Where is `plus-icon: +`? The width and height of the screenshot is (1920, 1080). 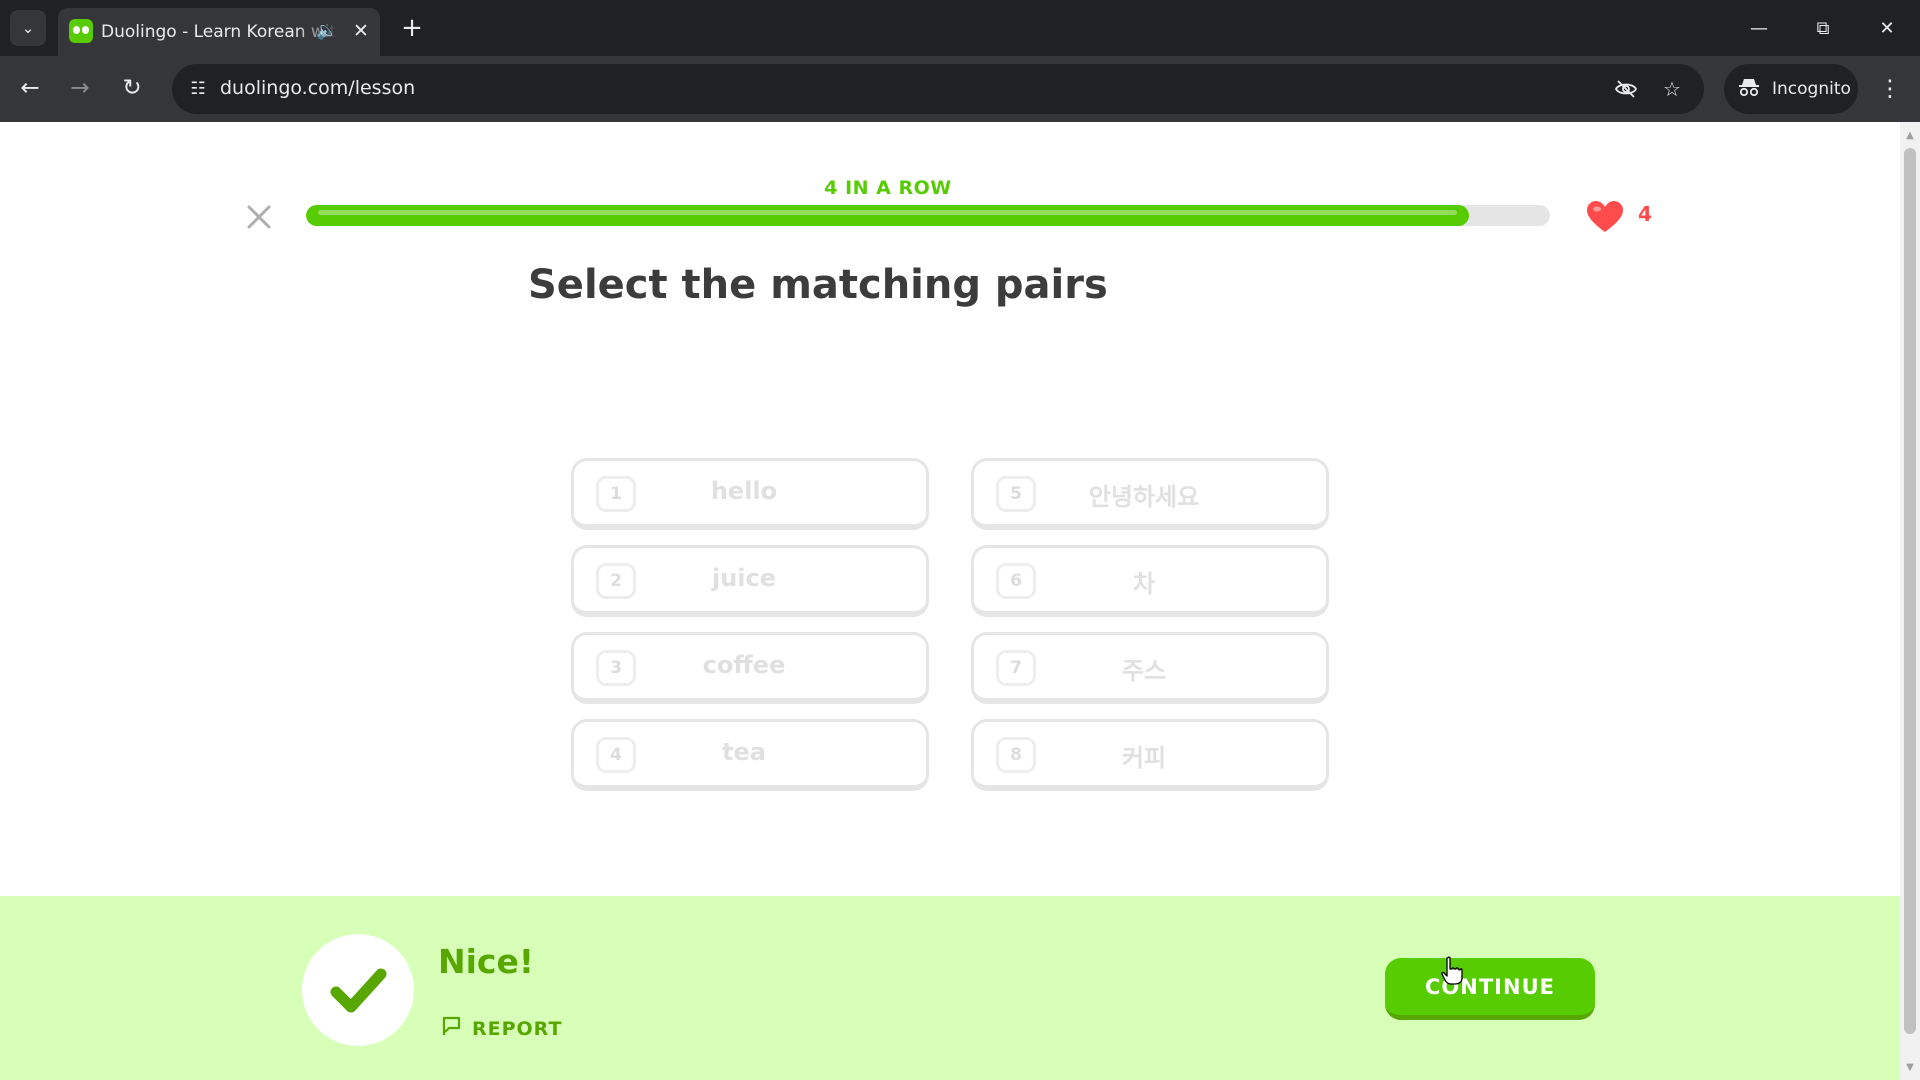
plus-icon: + is located at coordinates (412, 28).